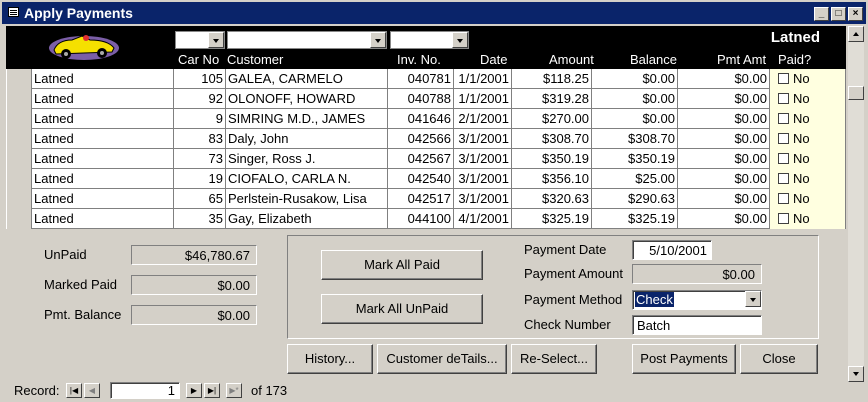 This screenshot has height=402, width=868. Describe the element at coordinates (307, 119) in the screenshot. I see `row-customer: SIMRING M.D., JAMES` at that location.